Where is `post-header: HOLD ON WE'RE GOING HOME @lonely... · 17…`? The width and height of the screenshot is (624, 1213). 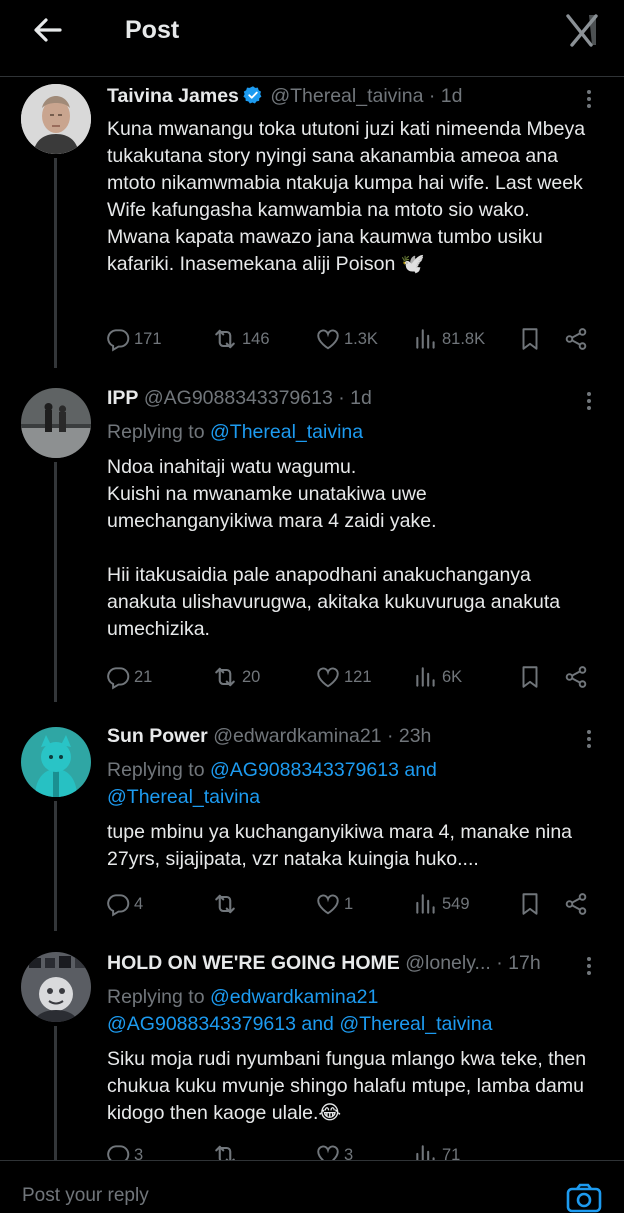
post-header: HOLD ON WE'RE GOING HOME @lonely... · 17… is located at coordinates (324, 963).